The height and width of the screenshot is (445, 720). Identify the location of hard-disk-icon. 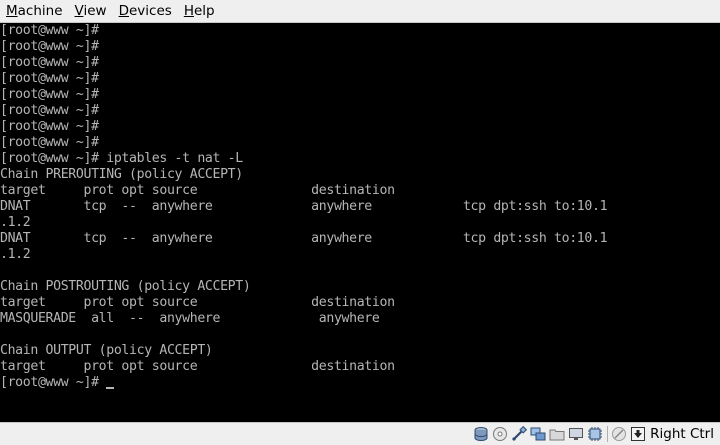
(481, 434).